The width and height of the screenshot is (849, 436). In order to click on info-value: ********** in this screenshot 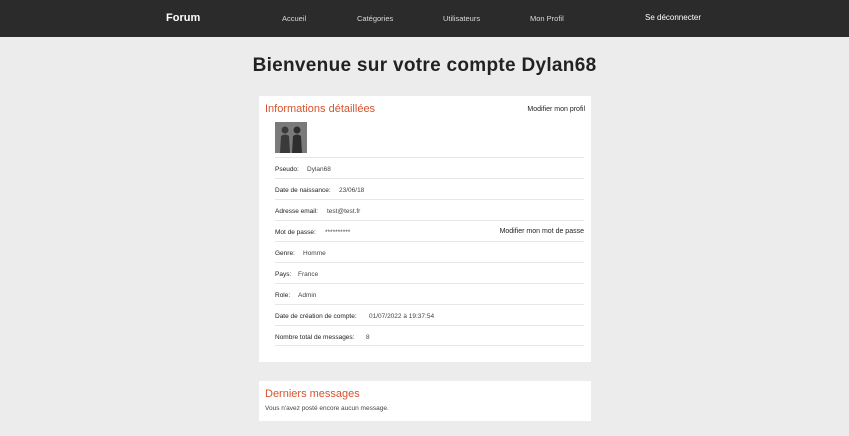, I will do `click(338, 232)`.